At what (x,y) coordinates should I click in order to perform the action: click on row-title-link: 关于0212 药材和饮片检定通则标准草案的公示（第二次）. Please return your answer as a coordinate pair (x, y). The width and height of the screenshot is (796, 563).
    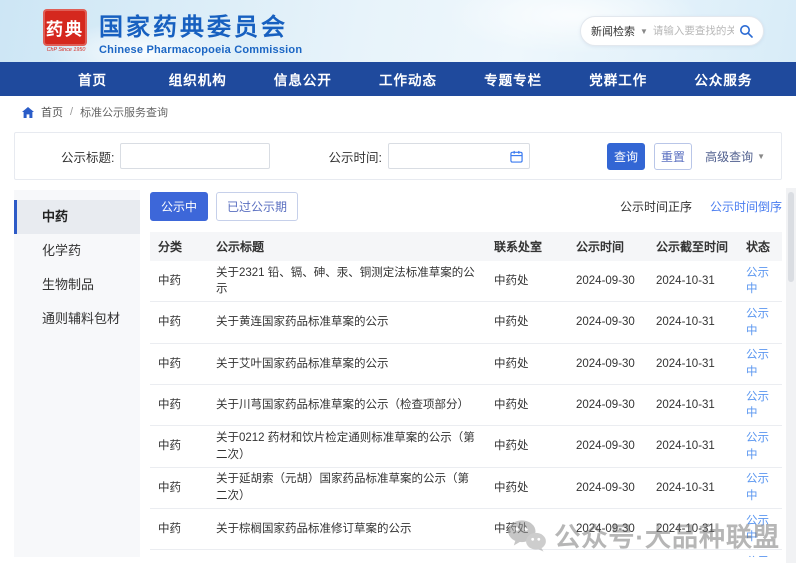
    Looking at the image, I should click on (345, 446).